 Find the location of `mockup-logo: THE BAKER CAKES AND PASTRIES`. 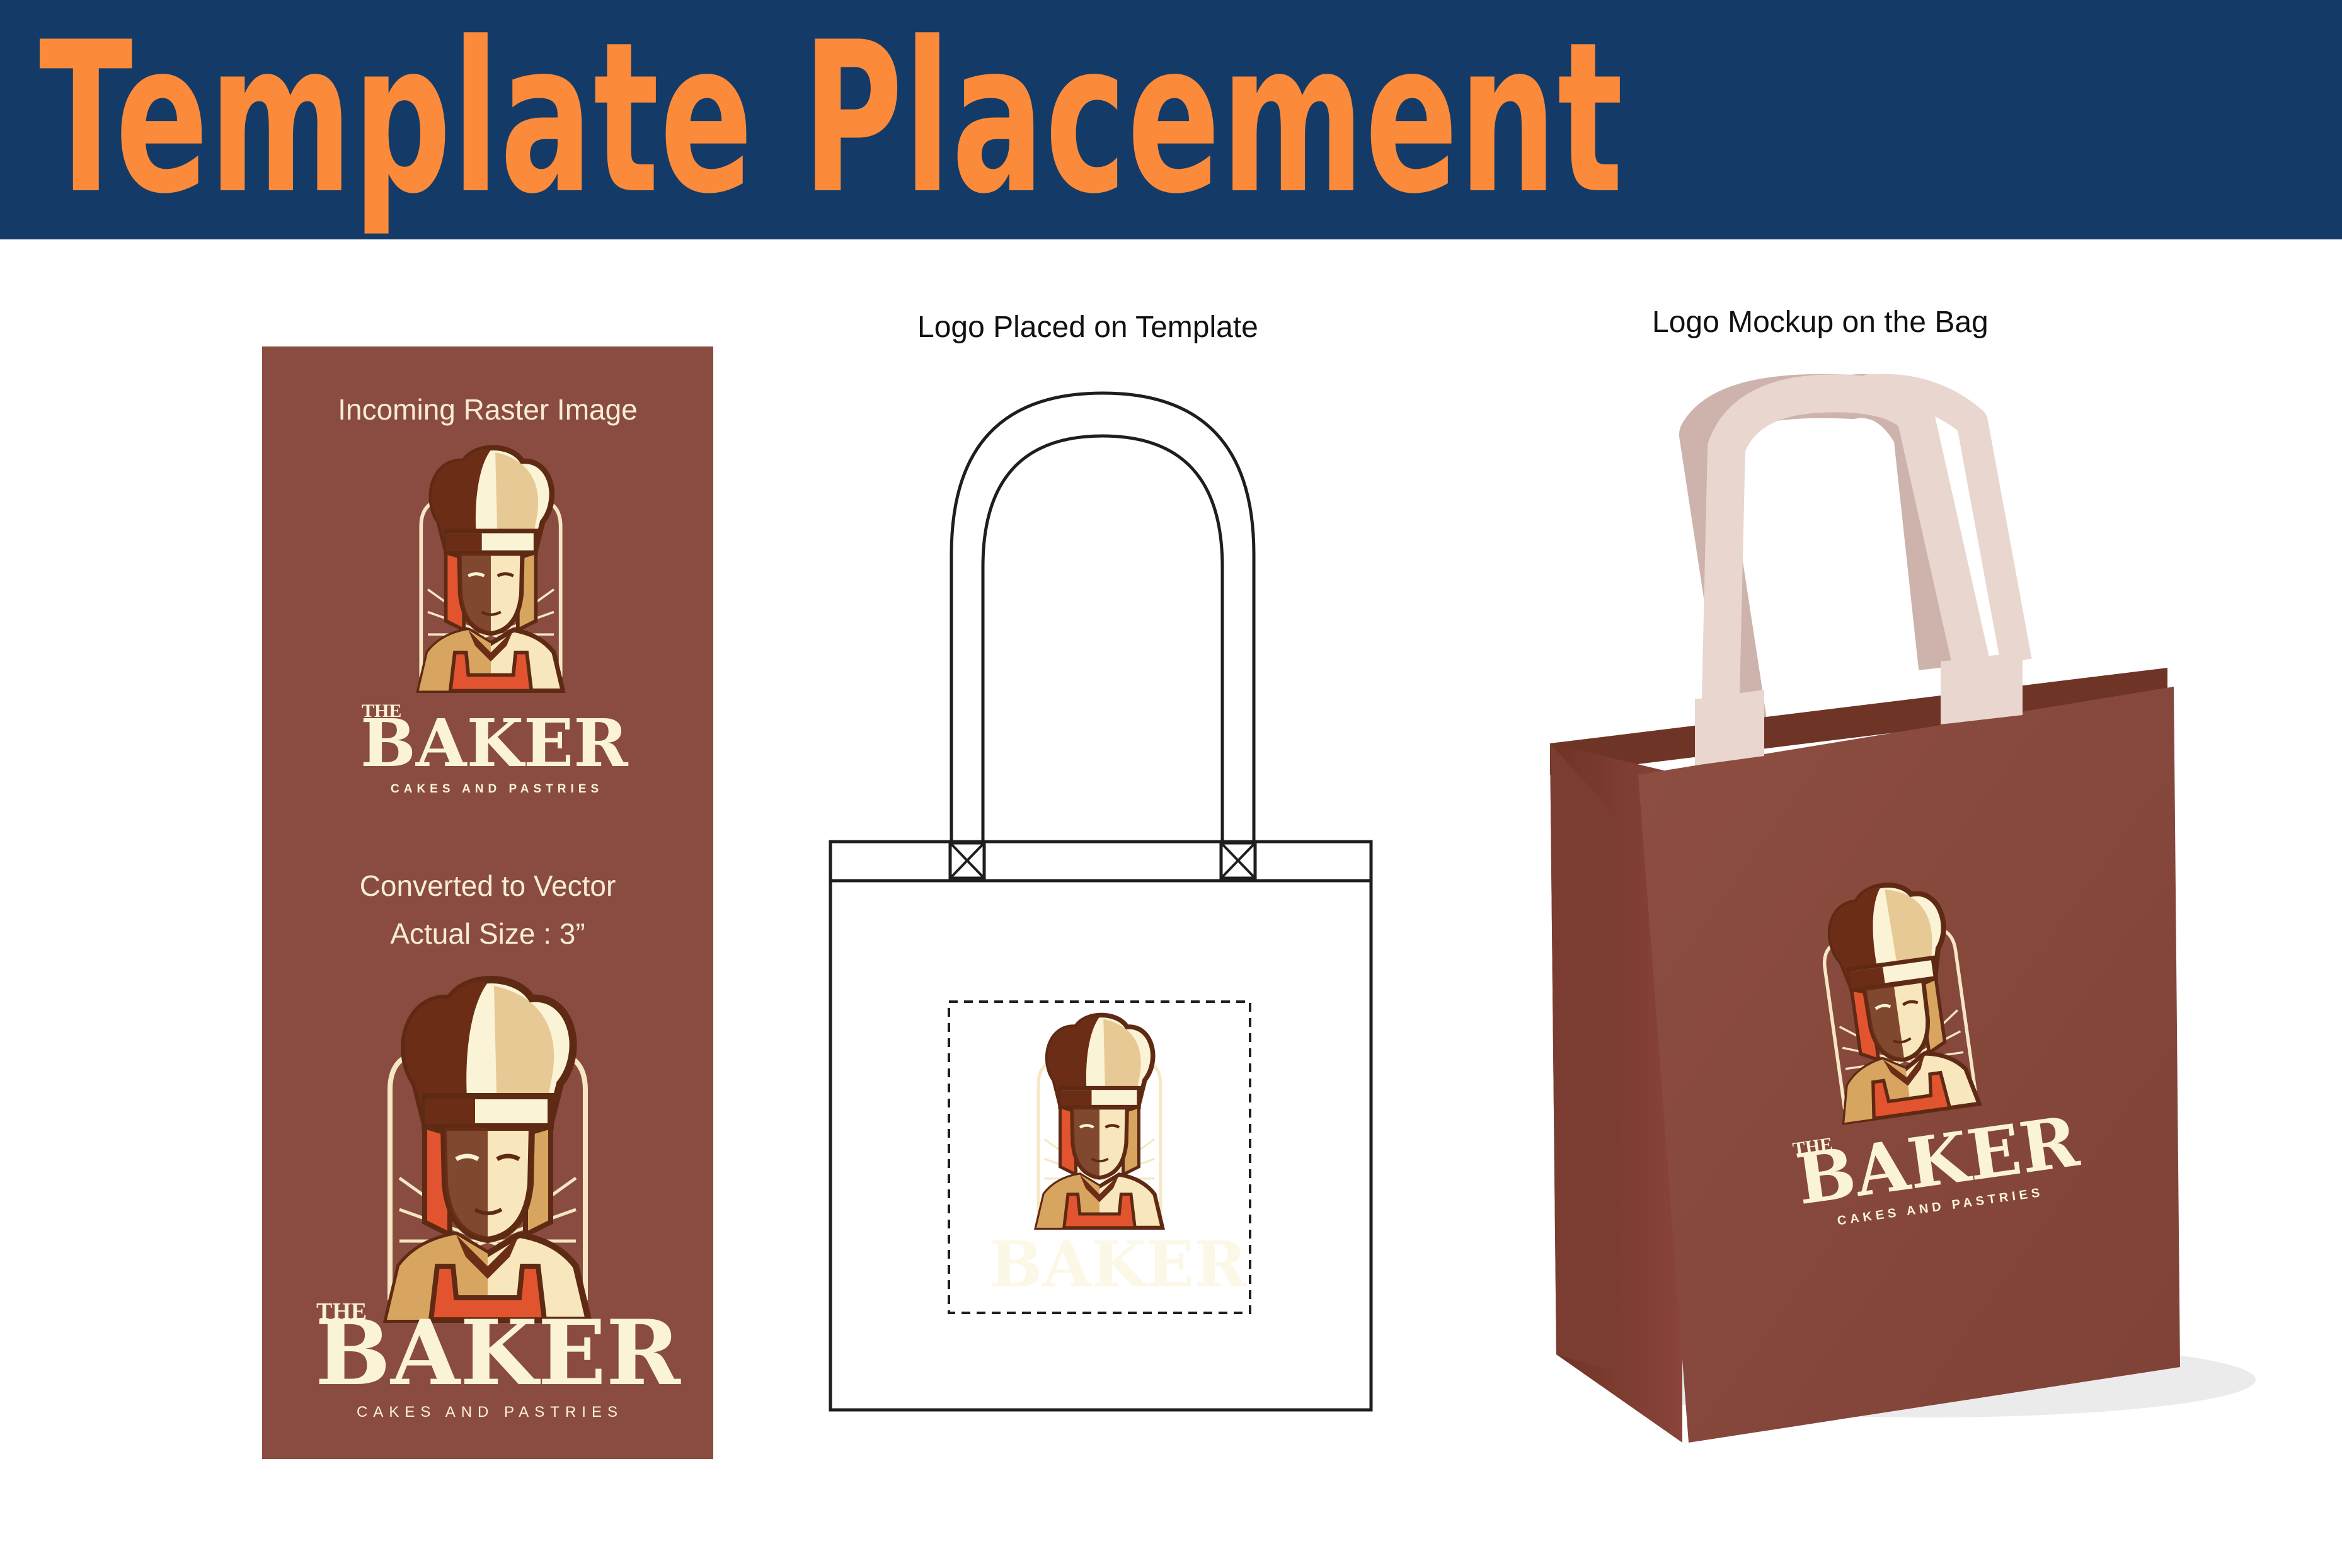

mockup-logo: THE BAKER CAKES AND PASTRIES is located at coordinates (1915, 1071).